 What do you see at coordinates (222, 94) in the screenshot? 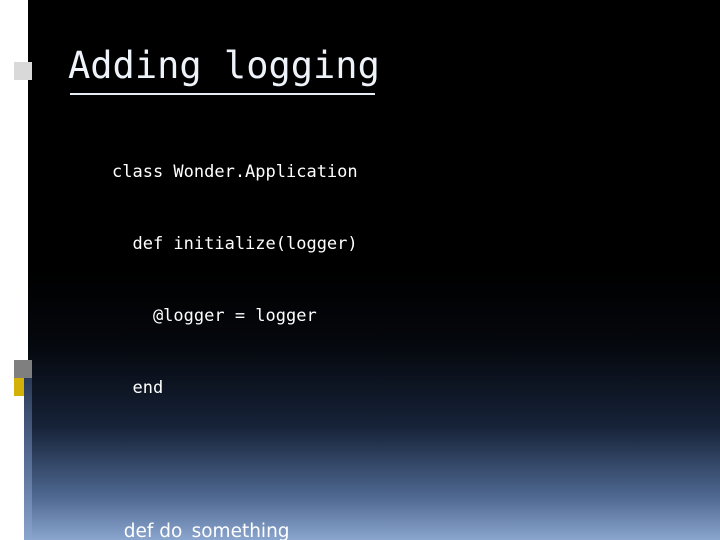
I see `title-underline` at bounding box center [222, 94].